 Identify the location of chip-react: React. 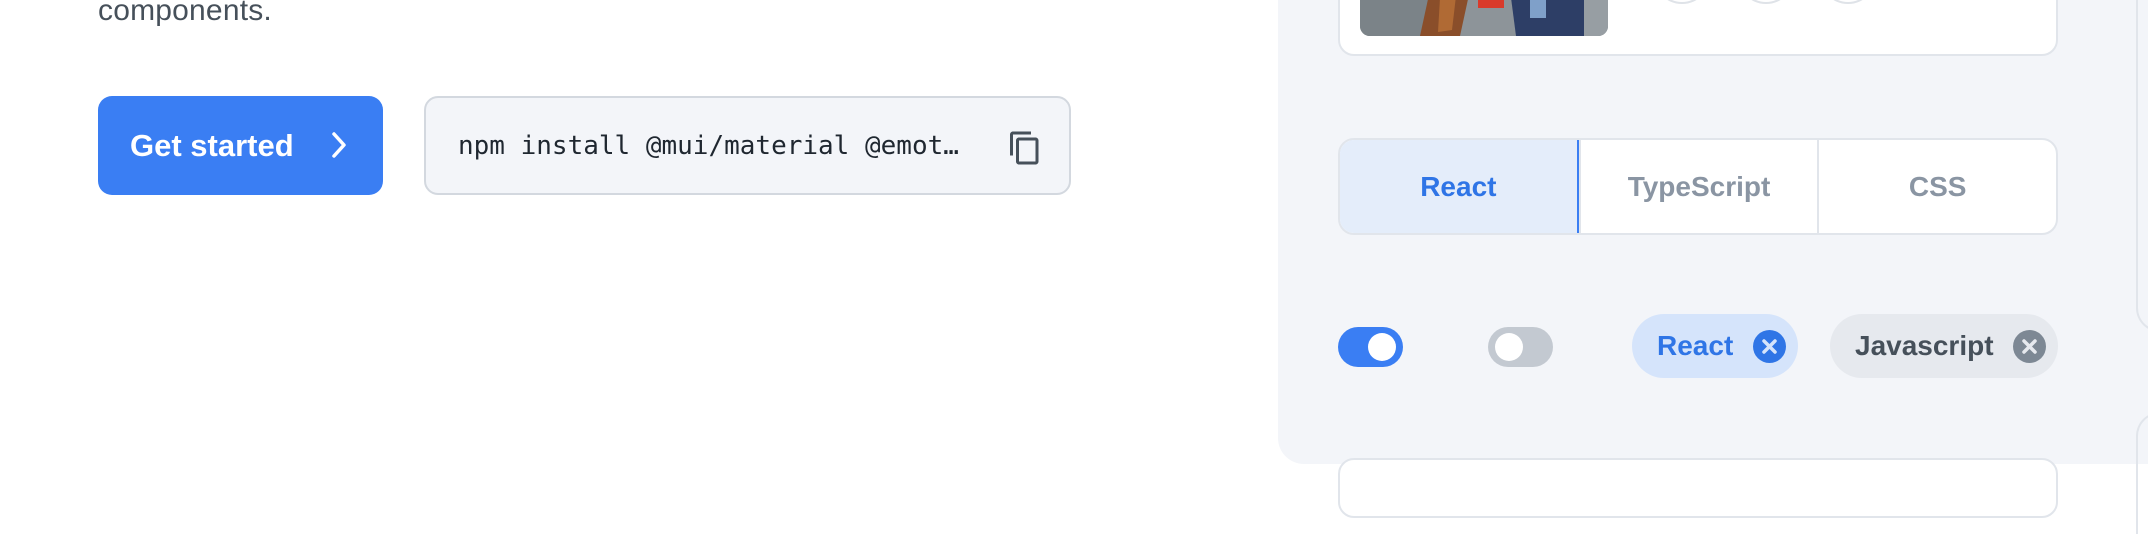
(1715, 346).